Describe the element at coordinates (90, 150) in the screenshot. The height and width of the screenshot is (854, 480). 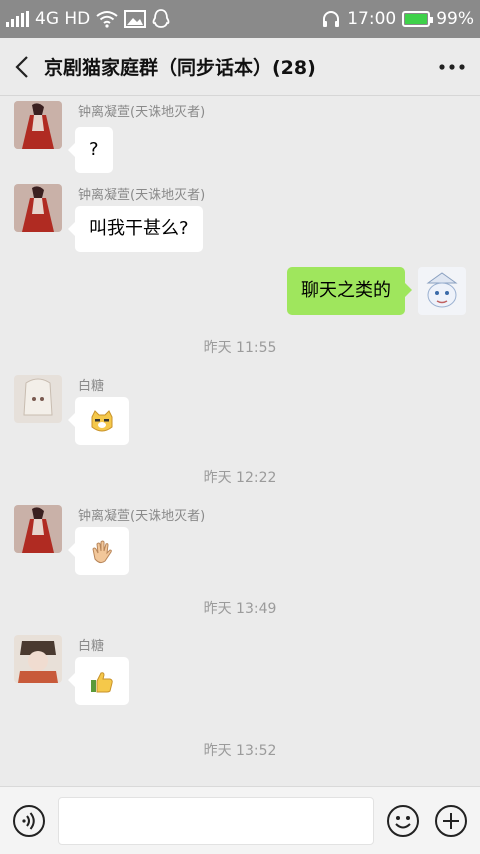
I see `message-bubble: ?` at that location.